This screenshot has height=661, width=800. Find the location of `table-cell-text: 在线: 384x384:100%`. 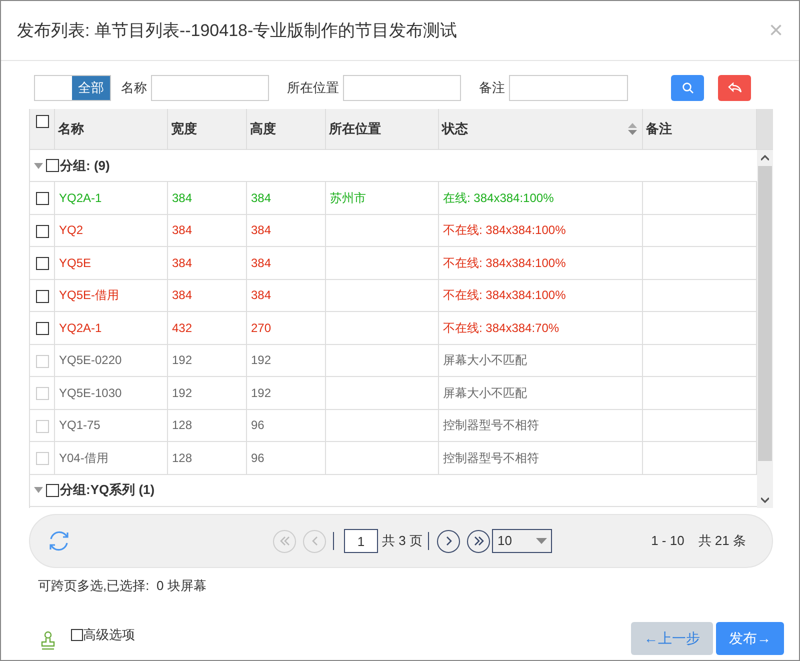

table-cell-text: 在线: 384x384:100% is located at coordinates (498, 198).